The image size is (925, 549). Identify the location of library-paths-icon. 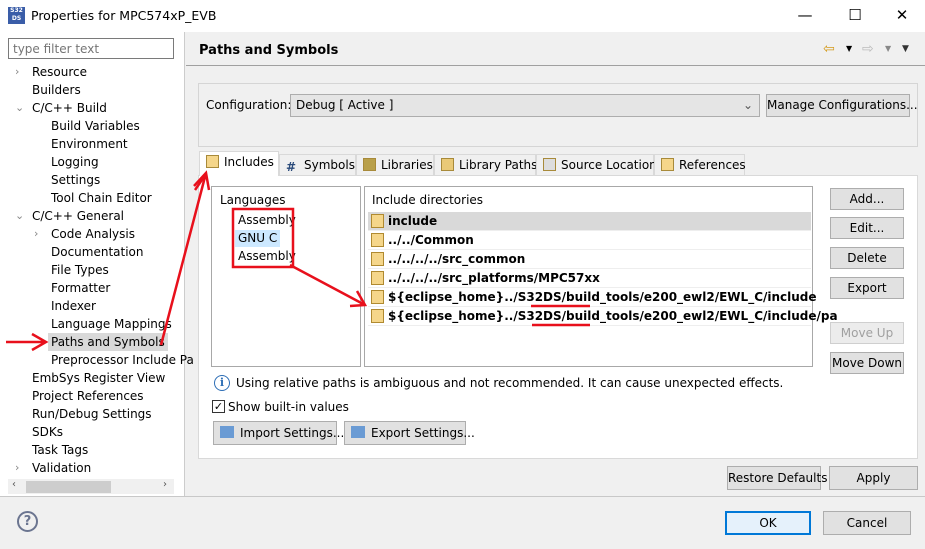
(447, 164).